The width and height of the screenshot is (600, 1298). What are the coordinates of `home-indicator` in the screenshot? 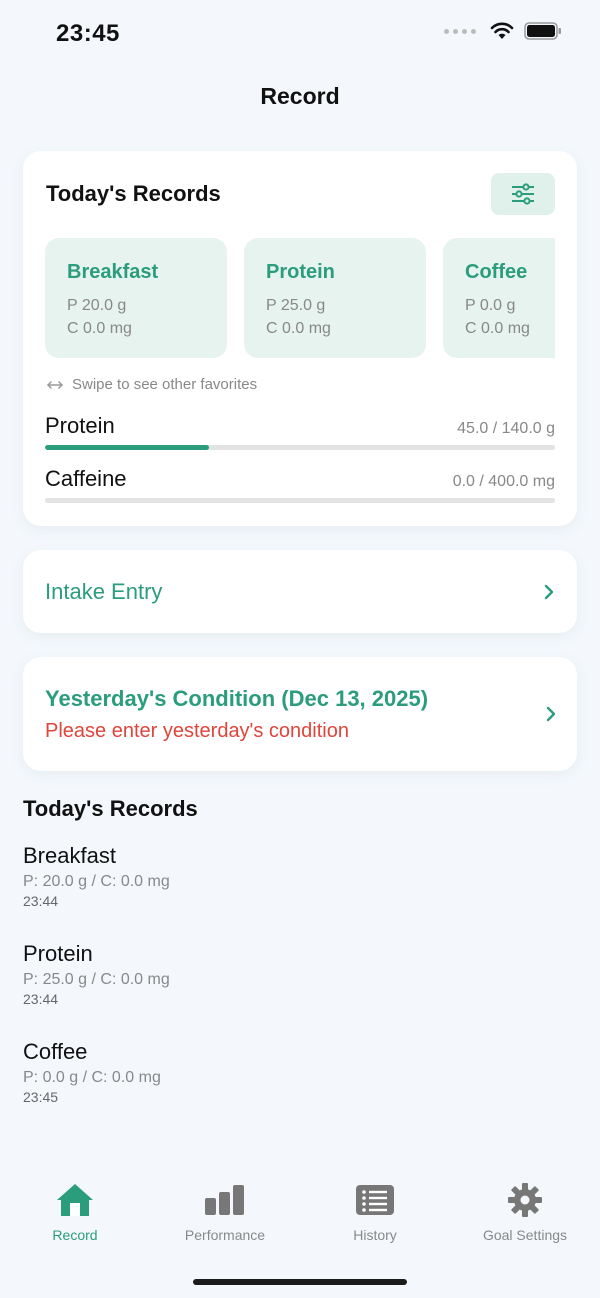 It's located at (300, 1282).